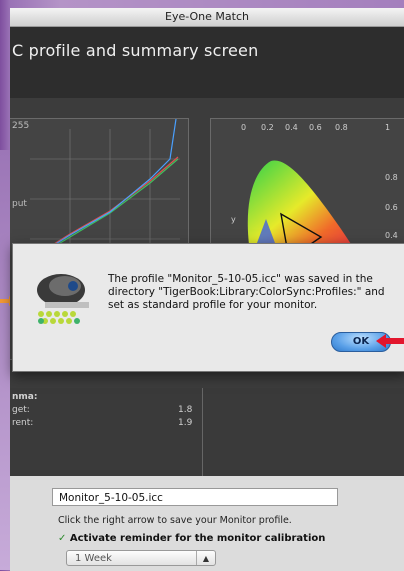  Describe the element at coordinates (185, 423) in the screenshot. I see `gamma-current-value: 1.9` at that location.